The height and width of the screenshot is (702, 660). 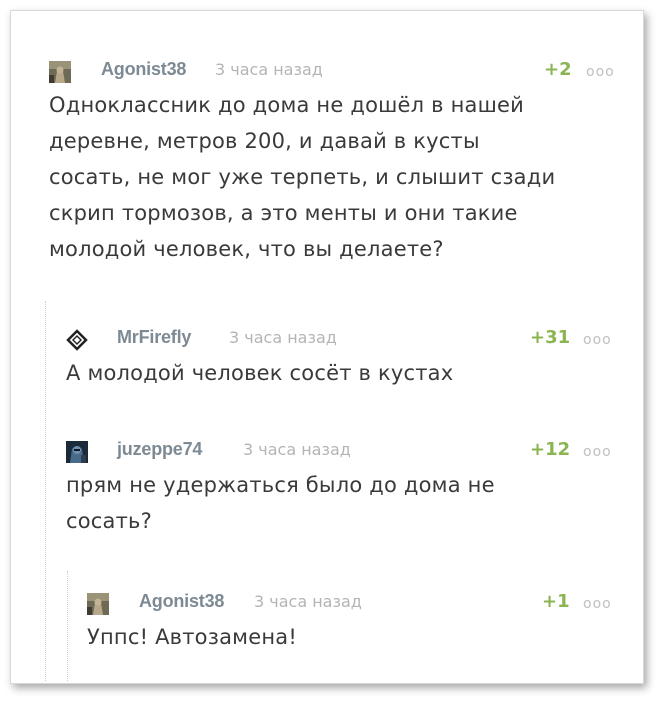 I want to click on comment-text: Уппс! Автозамена!, so click(x=192, y=637).